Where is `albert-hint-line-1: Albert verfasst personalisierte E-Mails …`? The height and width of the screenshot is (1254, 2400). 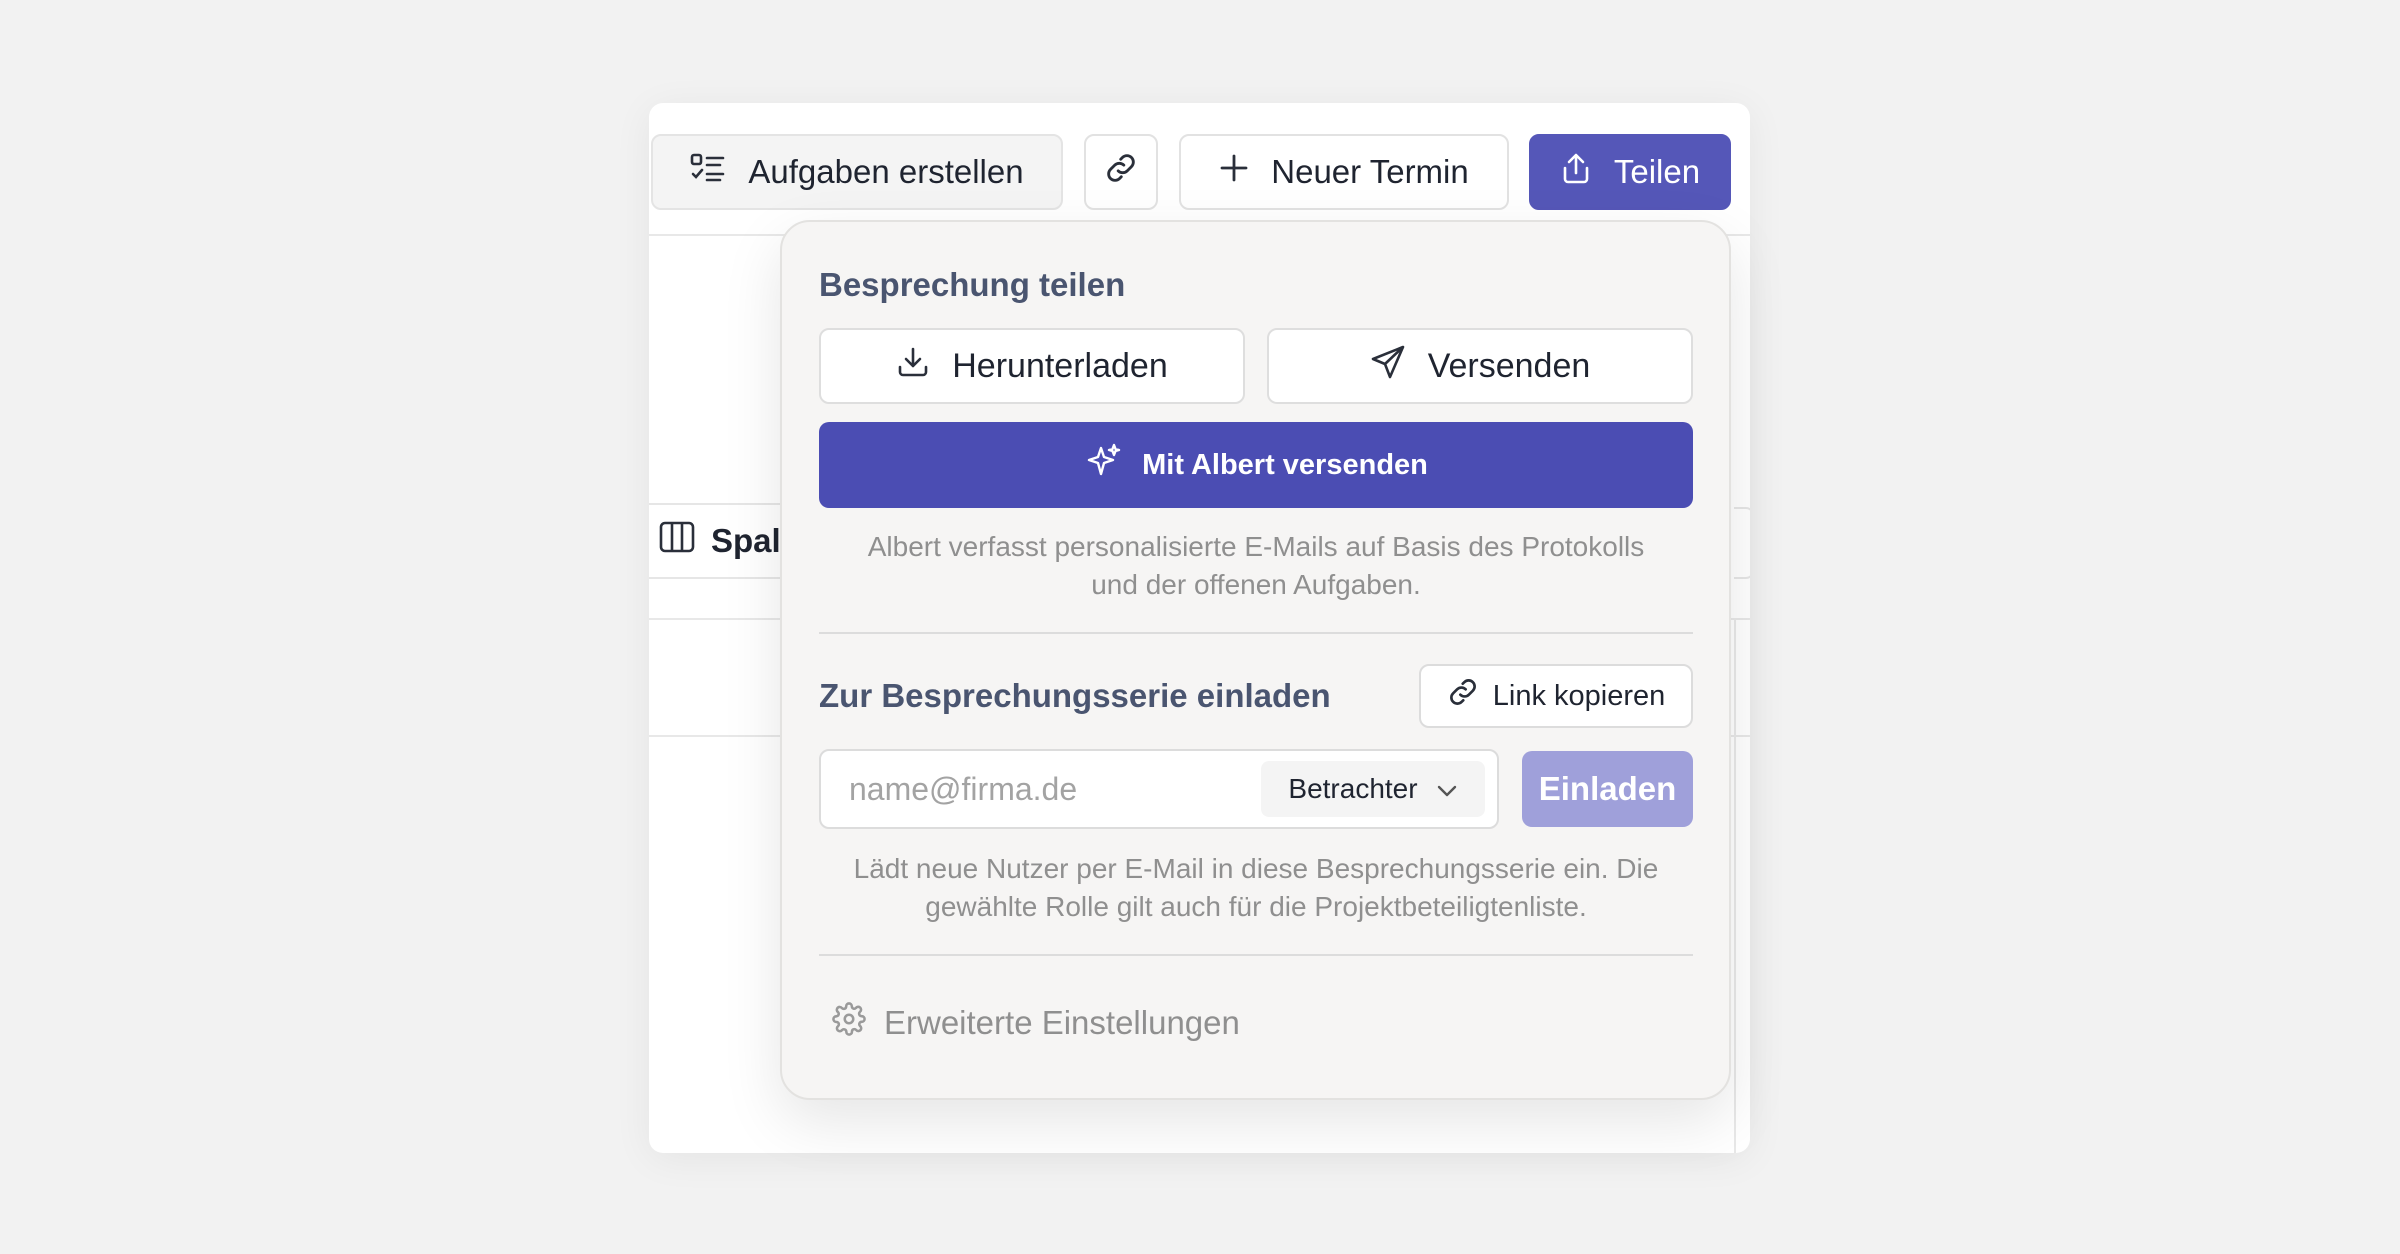
albert-hint-line-1: Albert verfasst personalisierte E-Mails … is located at coordinates (1256, 546).